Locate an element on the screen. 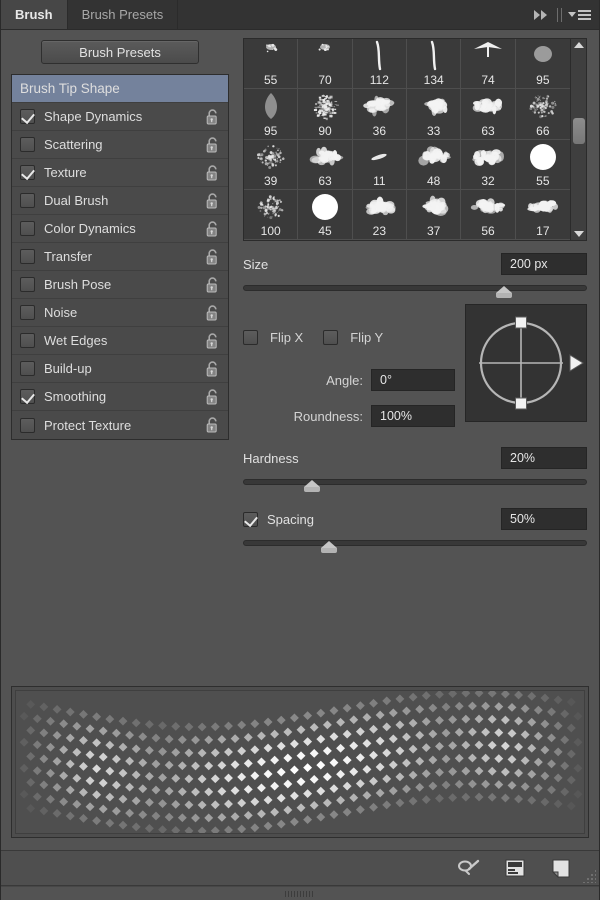 The height and width of the screenshot is (900, 600). sidebar-item-wet-edges: Wet Edges is located at coordinates (120, 341).